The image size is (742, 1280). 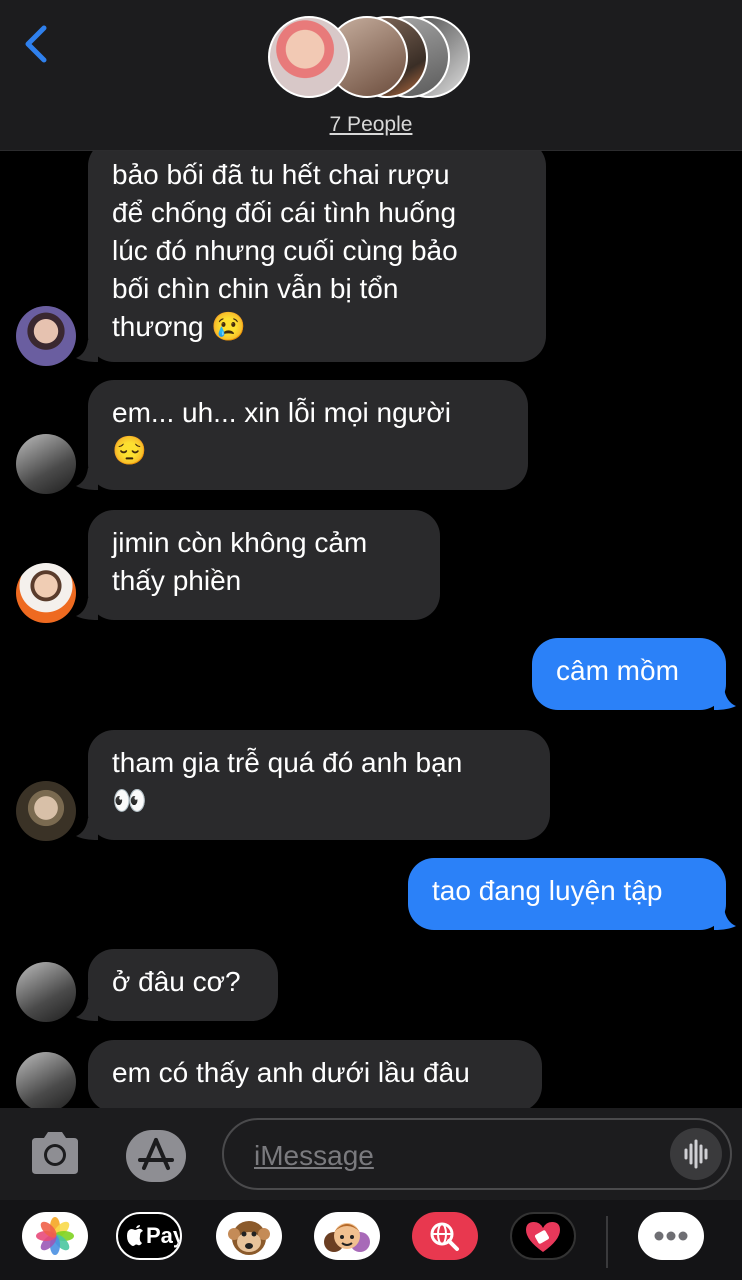 I want to click on photos-icon, so click(x=55, y=1236).